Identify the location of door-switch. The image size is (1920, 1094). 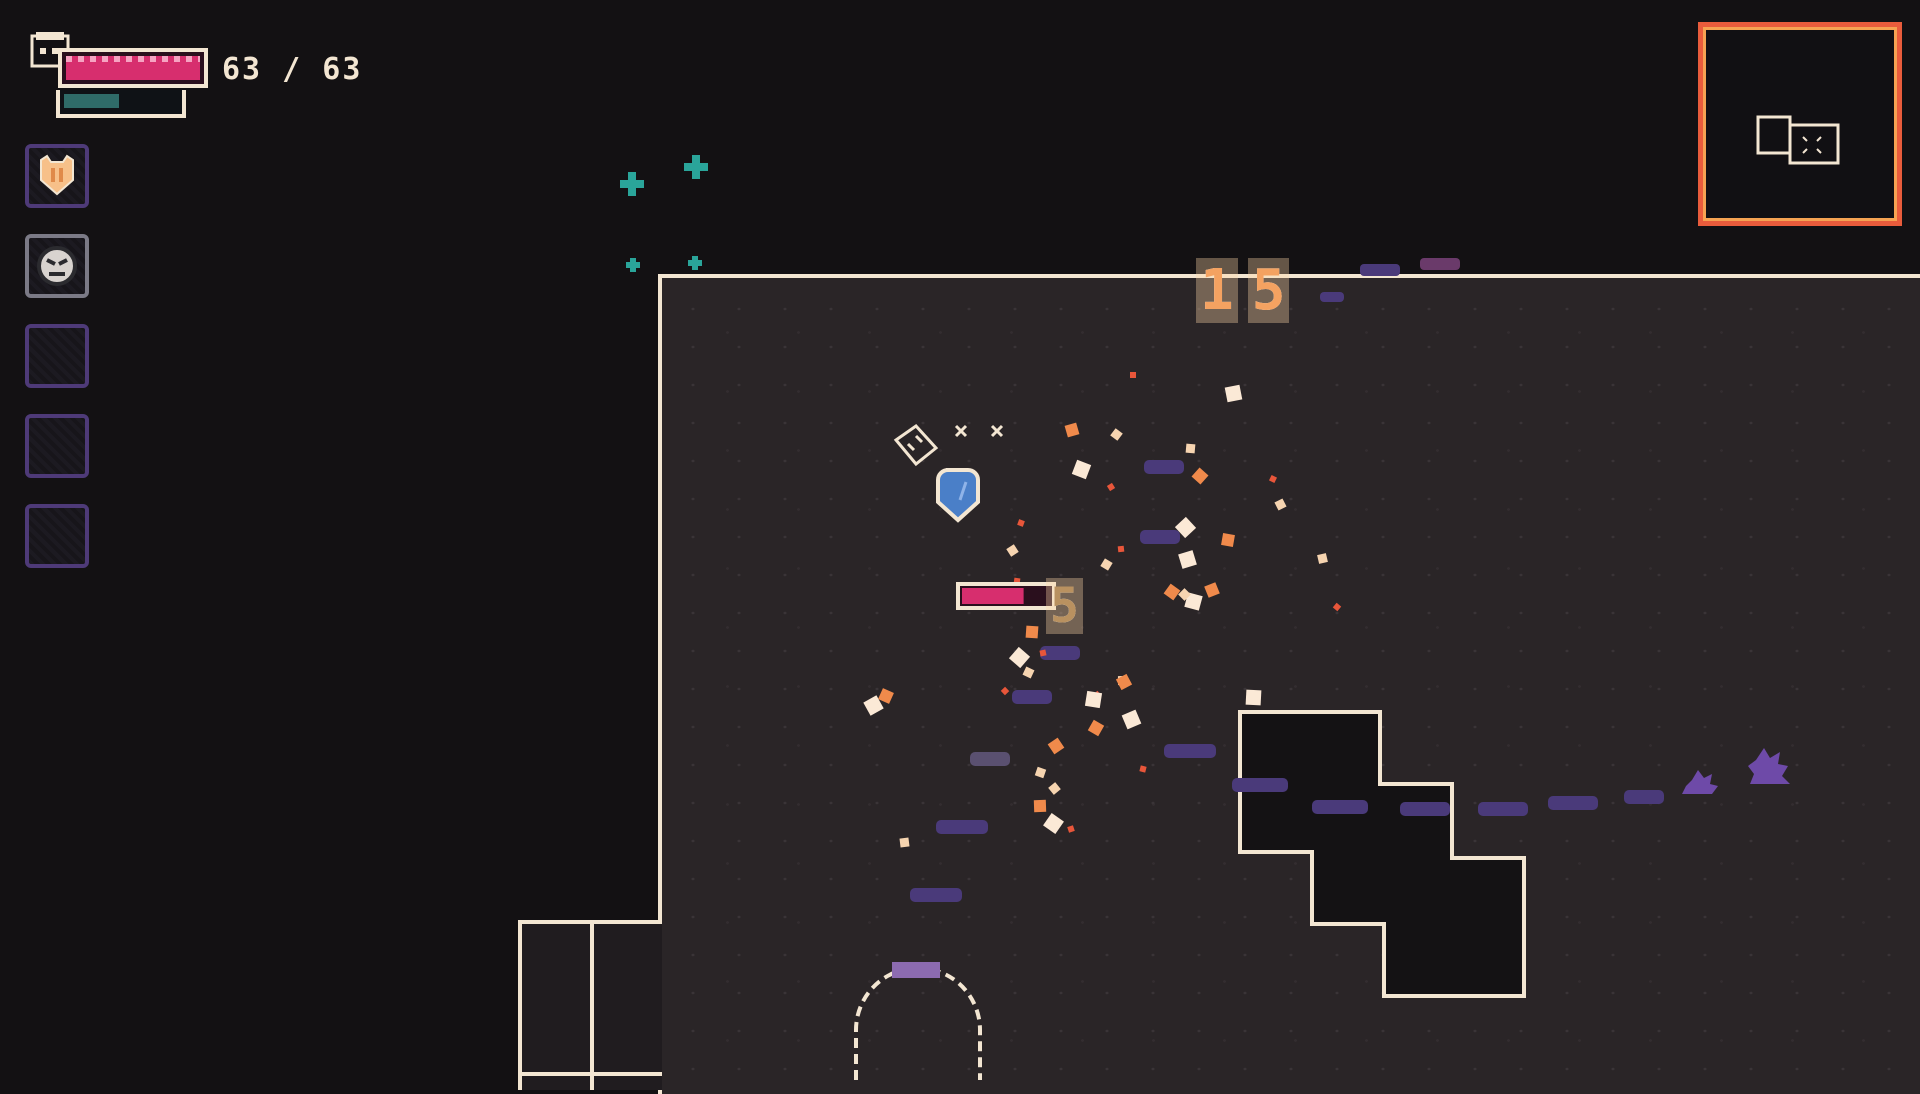
(916, 970).